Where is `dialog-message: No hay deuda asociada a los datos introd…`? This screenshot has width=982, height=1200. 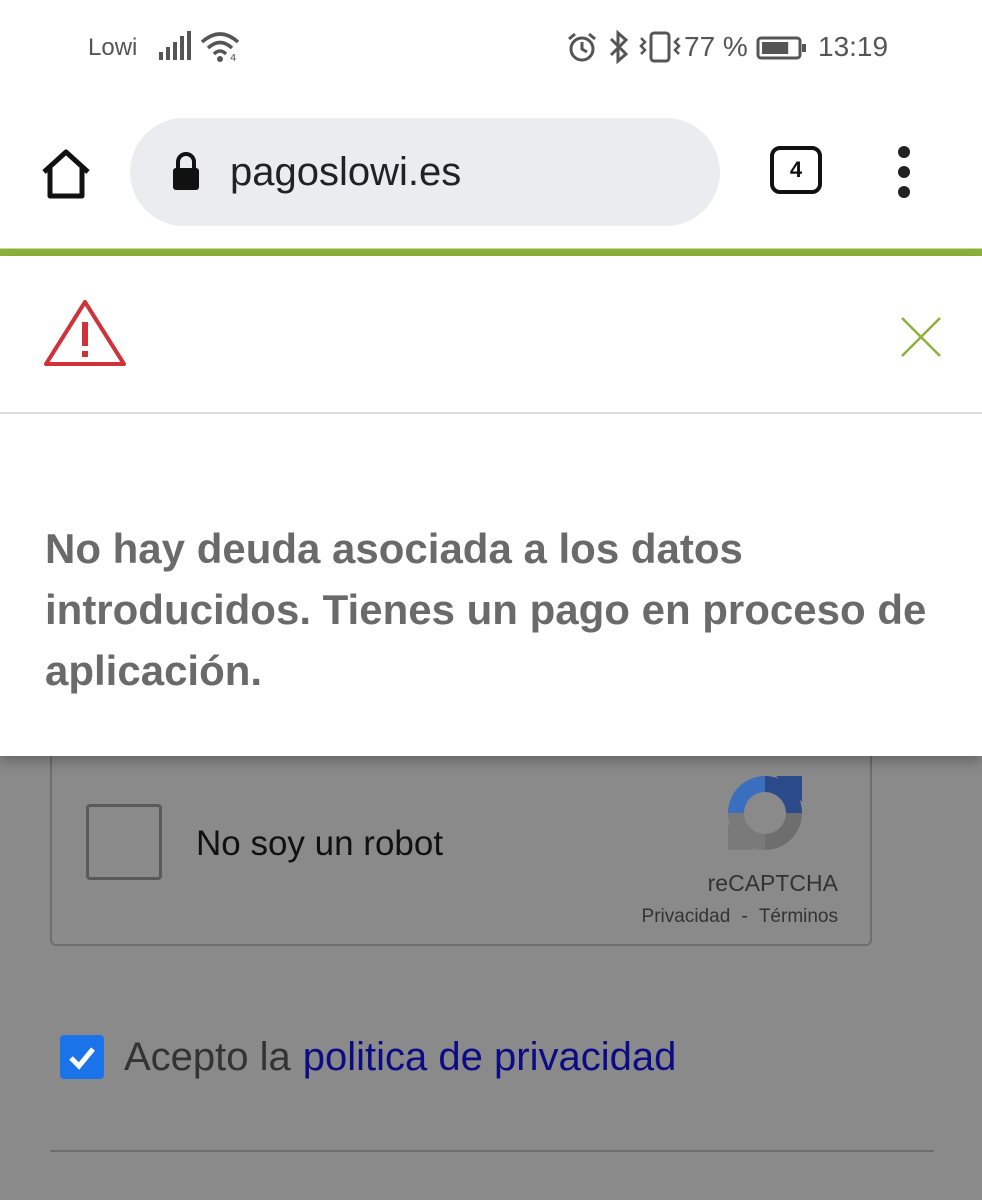
dialog-message: No hay deuda asociada a los datos introd… is located at coordinates (486, 609).